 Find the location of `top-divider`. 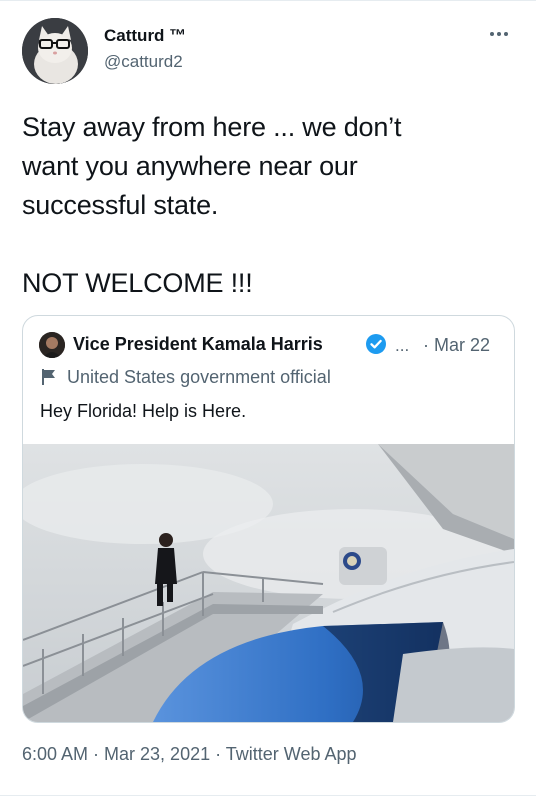

top-divider is located at coordinates (268, 0).